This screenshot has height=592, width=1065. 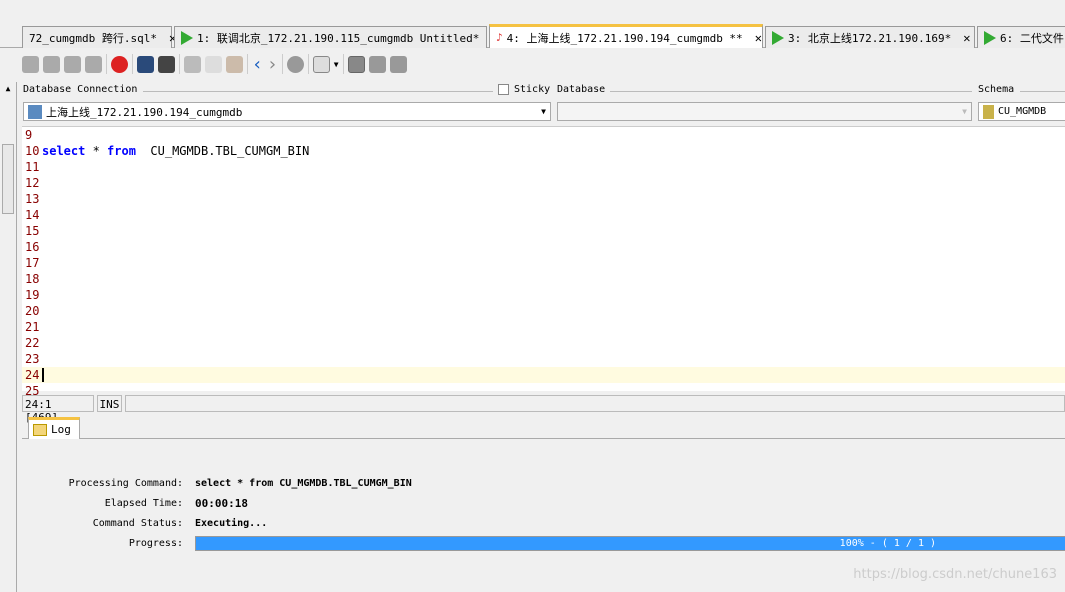 I want to click on connection-label: Database Connection, so click(x=80, y=89).